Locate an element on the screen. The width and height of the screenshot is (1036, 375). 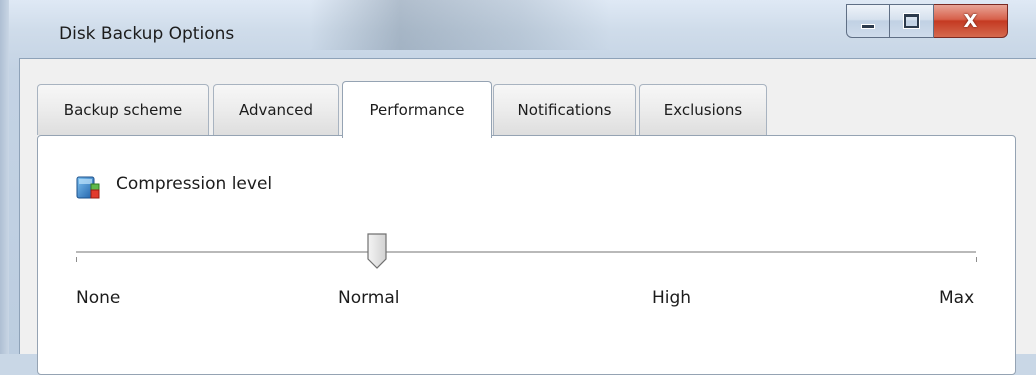
close-icon: X is located at coordinates (970, 21).